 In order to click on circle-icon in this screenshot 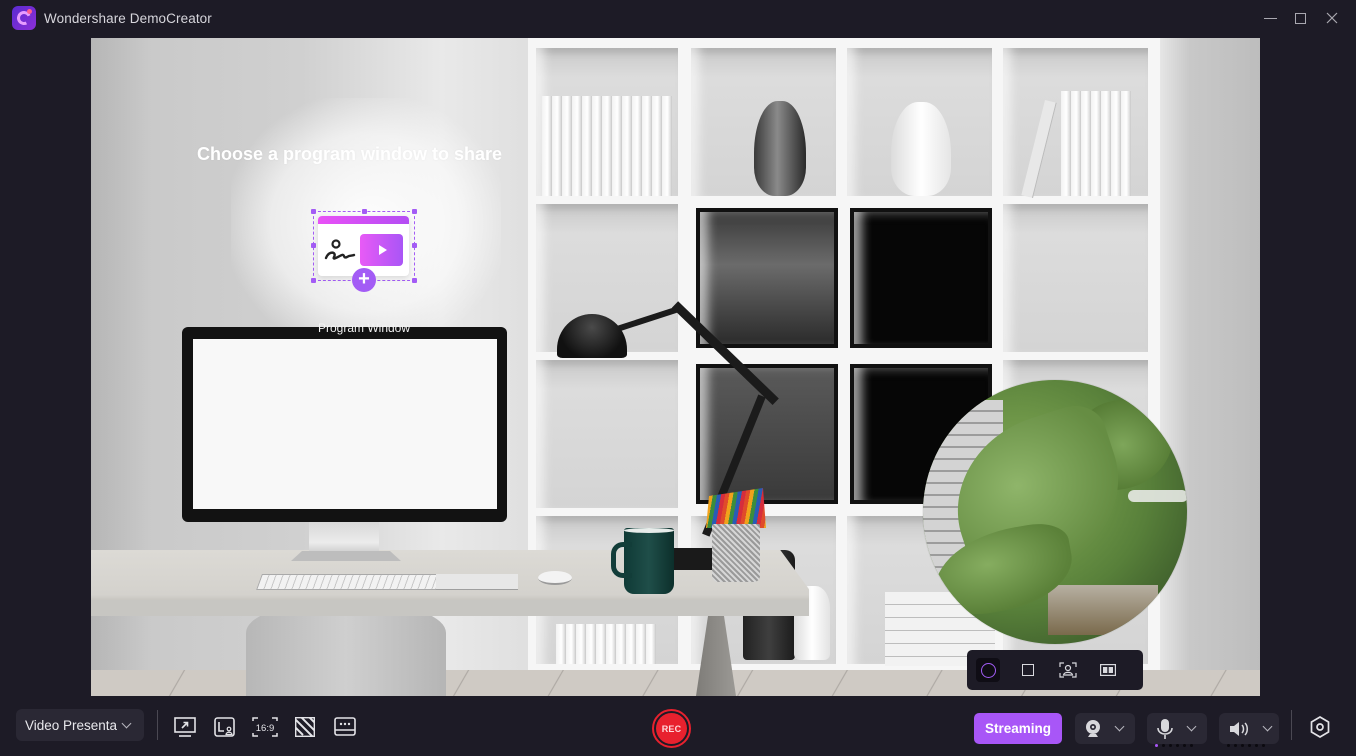, I will do `click(988, 670)`.